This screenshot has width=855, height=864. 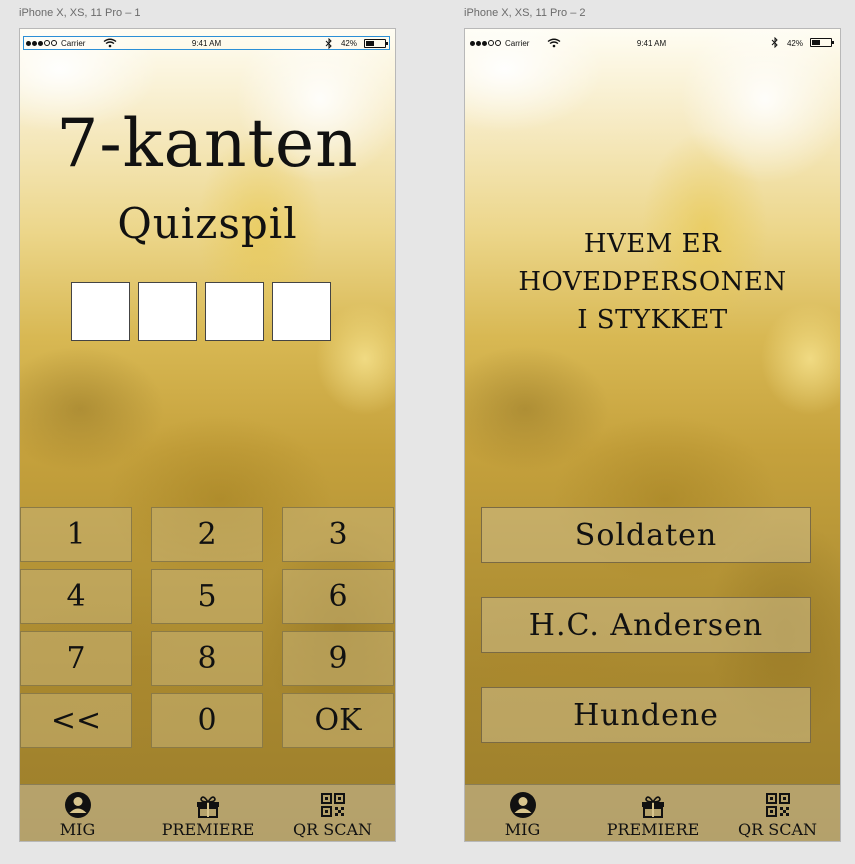 I want to click on key-7: 7, so click(x=76, y=658).